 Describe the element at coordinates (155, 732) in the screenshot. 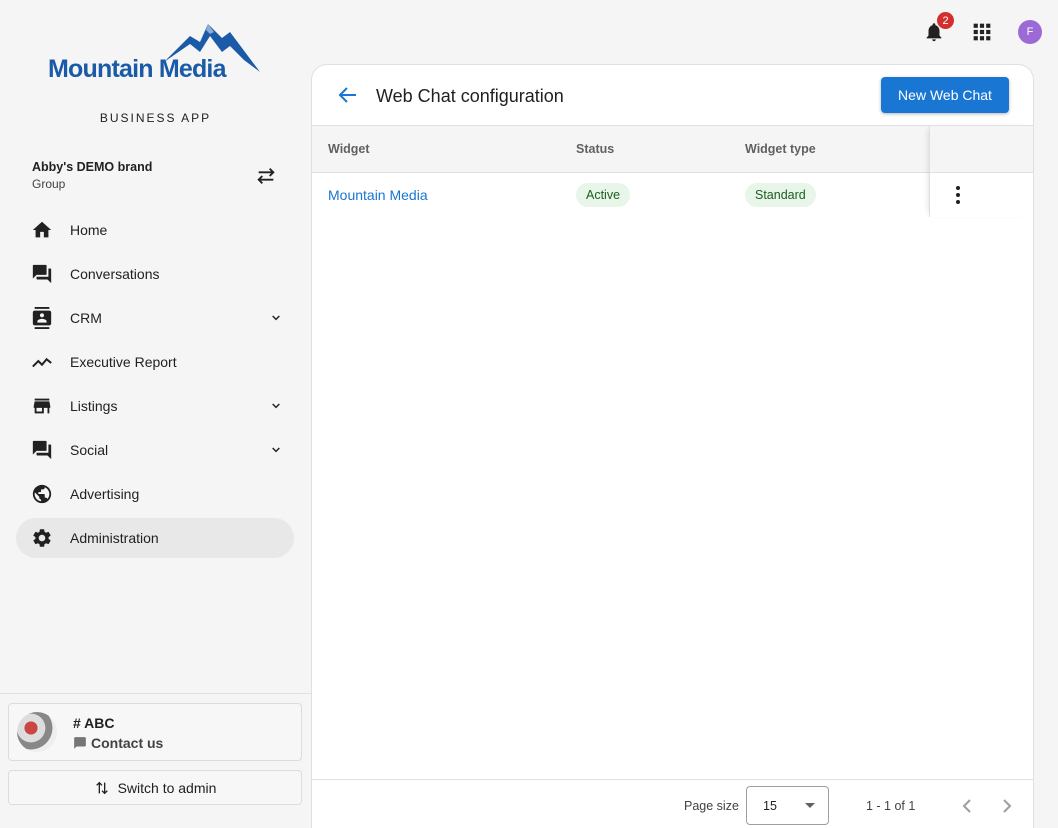

I see `contact-card: # ABC Contact us` at that location.